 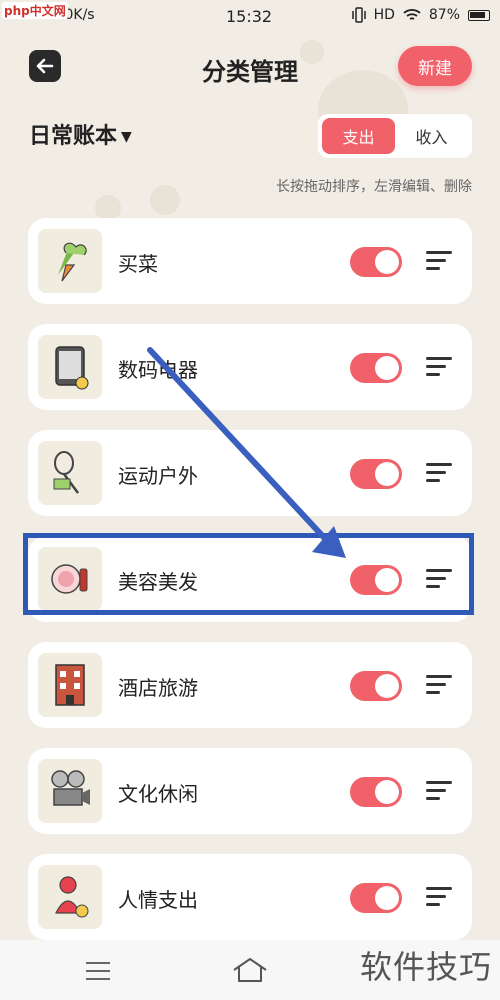 I want to click on type-tabs: 支出 收入, so click(x=395, y=136).